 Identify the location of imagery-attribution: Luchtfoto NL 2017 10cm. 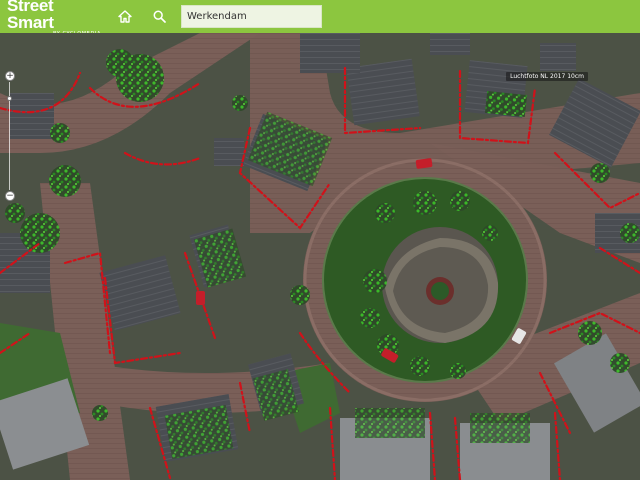
(547, 76).